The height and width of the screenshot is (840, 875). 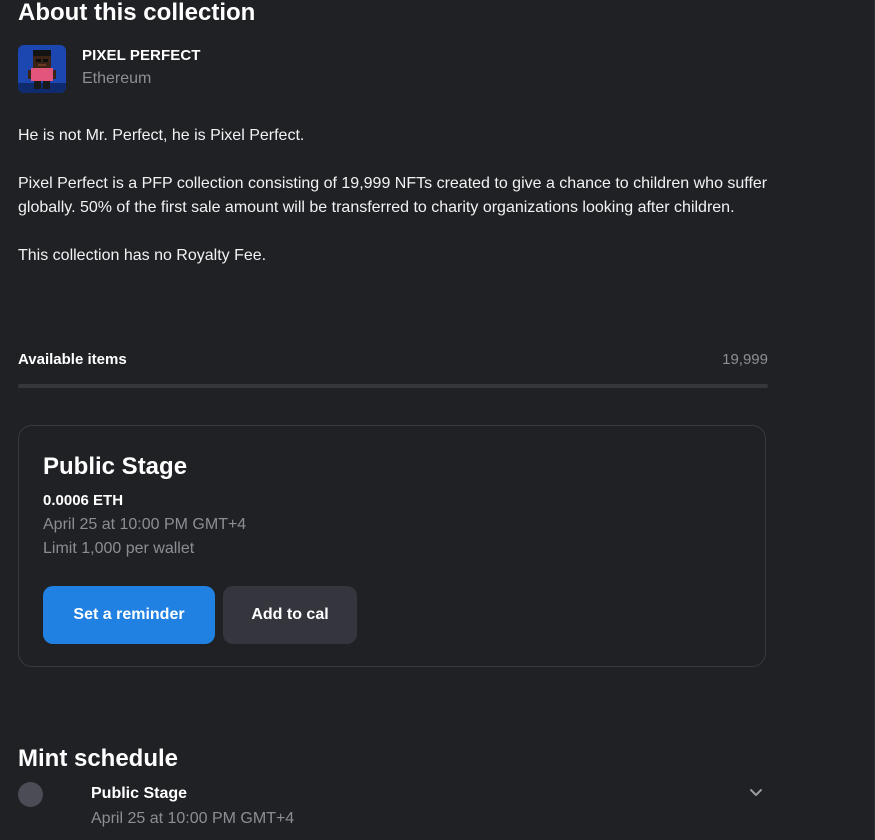 I want to click on stage-date: April 25 at 10:00 PM GMT+4, so click(x=145, y=524).